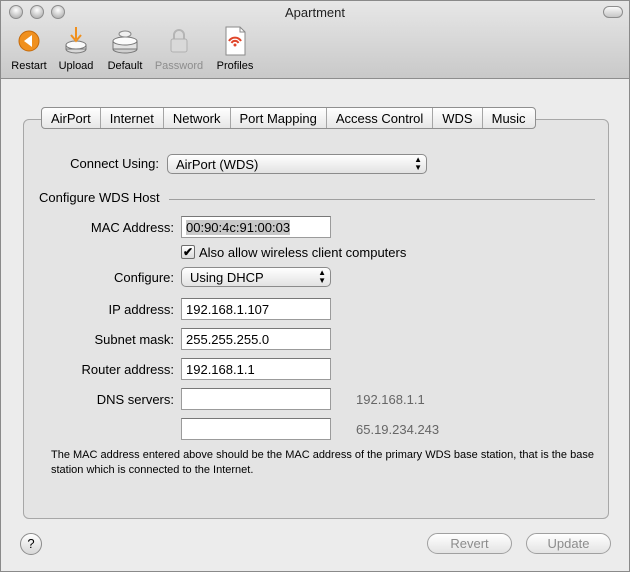  I want to click on window-title: Apartment, so click(315, 12).